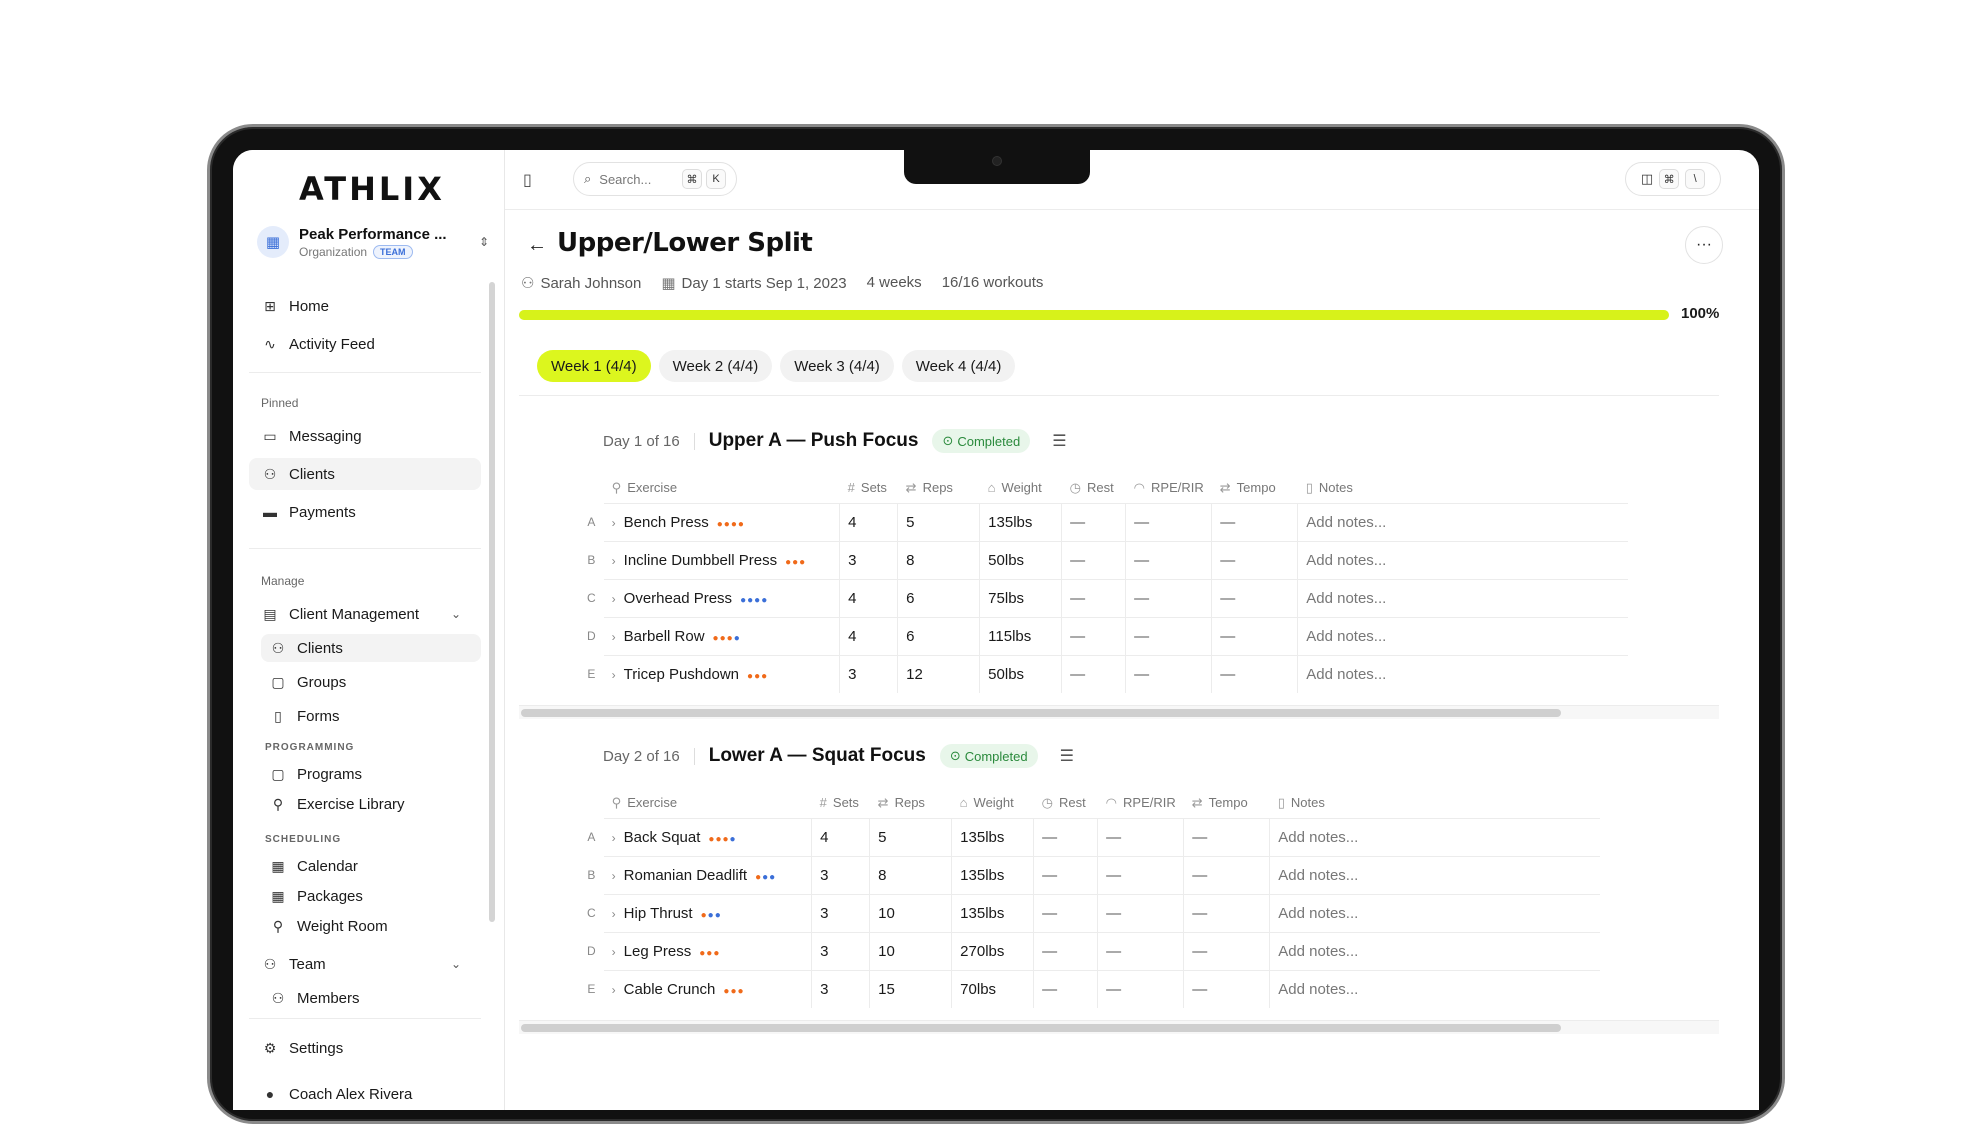 The width and height of the screenshot is (1972, 1124). Describe the element at coordinates (707, 912) in the screenshot. I see `exercise-cell: › Hip Thrust ●●●` at that location.